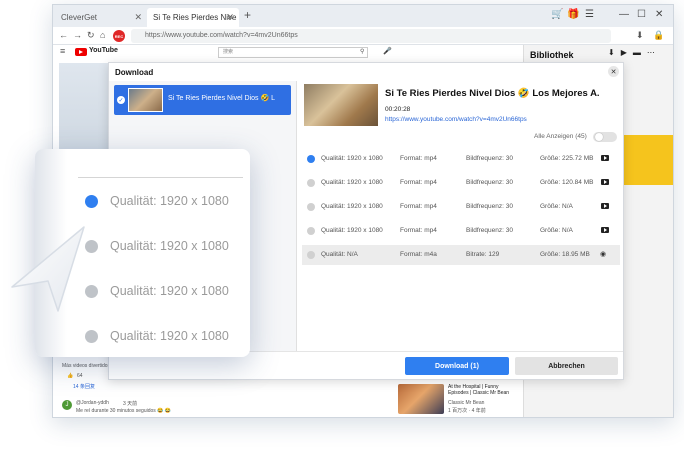  What do you see at coordinates (387, 51) in the screenshot?
I see `microphone-icon: 🎤` at bounding box center [387, 51].